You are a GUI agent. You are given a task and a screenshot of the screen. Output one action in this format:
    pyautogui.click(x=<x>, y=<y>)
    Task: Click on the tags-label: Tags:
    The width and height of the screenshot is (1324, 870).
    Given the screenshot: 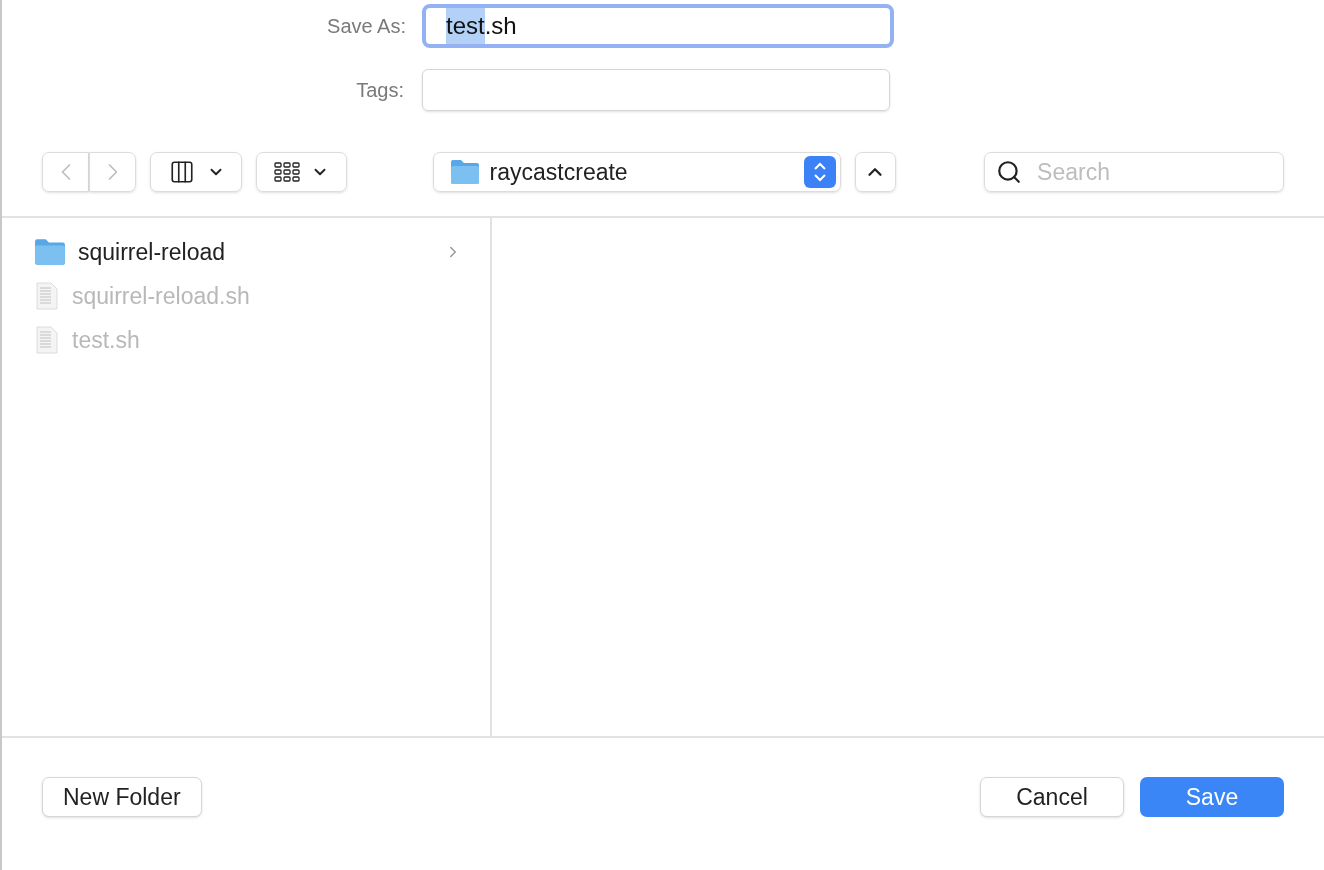 What is the action you would take?
    pyautogui.click(x=380, y=90)
    